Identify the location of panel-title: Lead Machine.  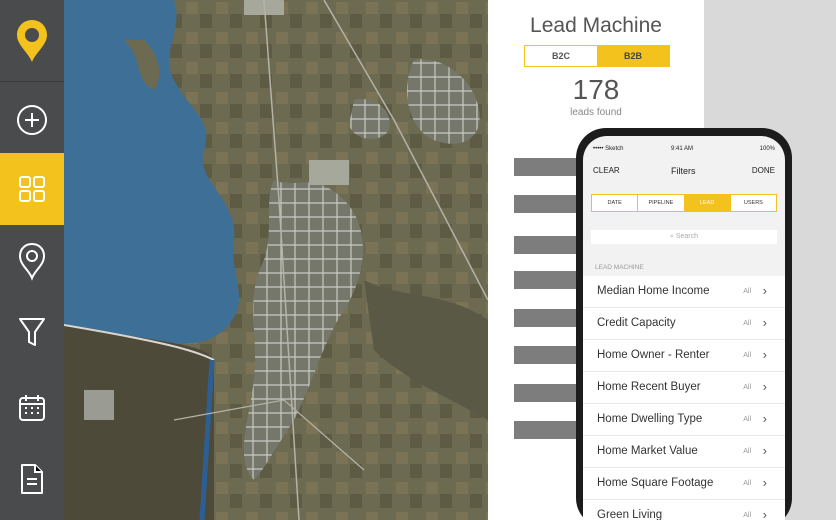
(596, 25).